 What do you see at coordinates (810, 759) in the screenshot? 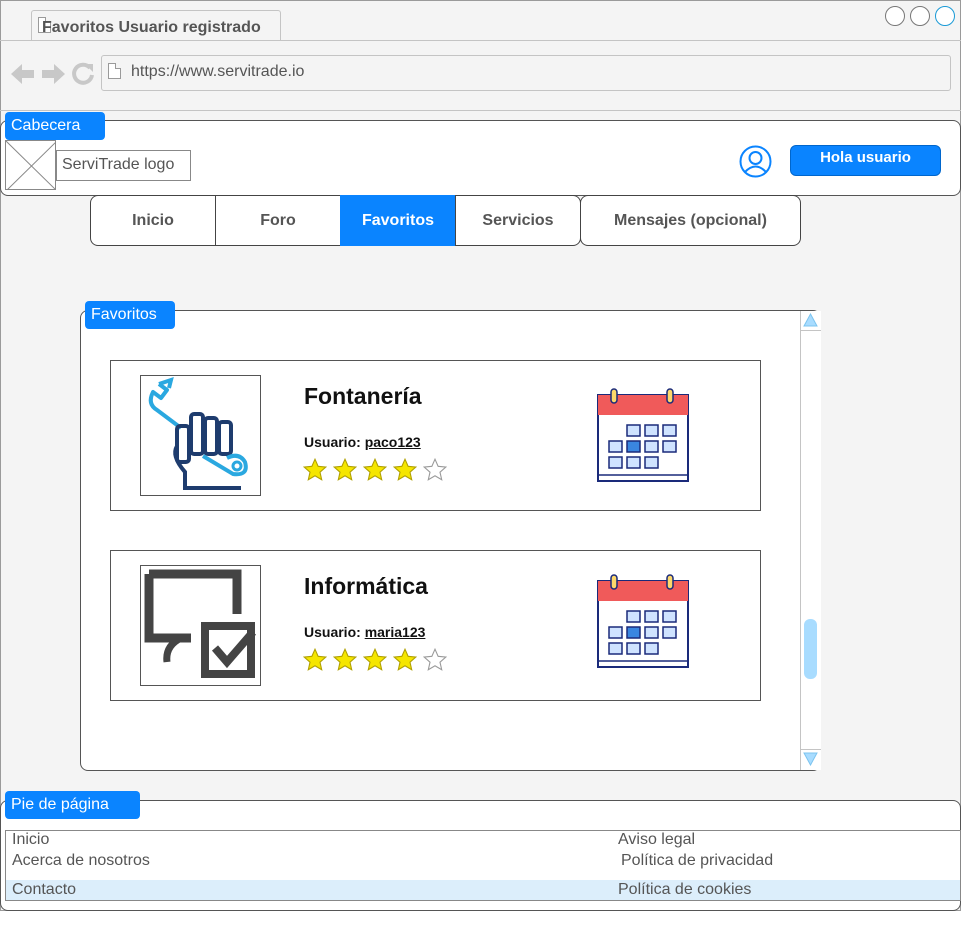
I see `scroll-down-arrow-icon` at bounding box center [810, 759].